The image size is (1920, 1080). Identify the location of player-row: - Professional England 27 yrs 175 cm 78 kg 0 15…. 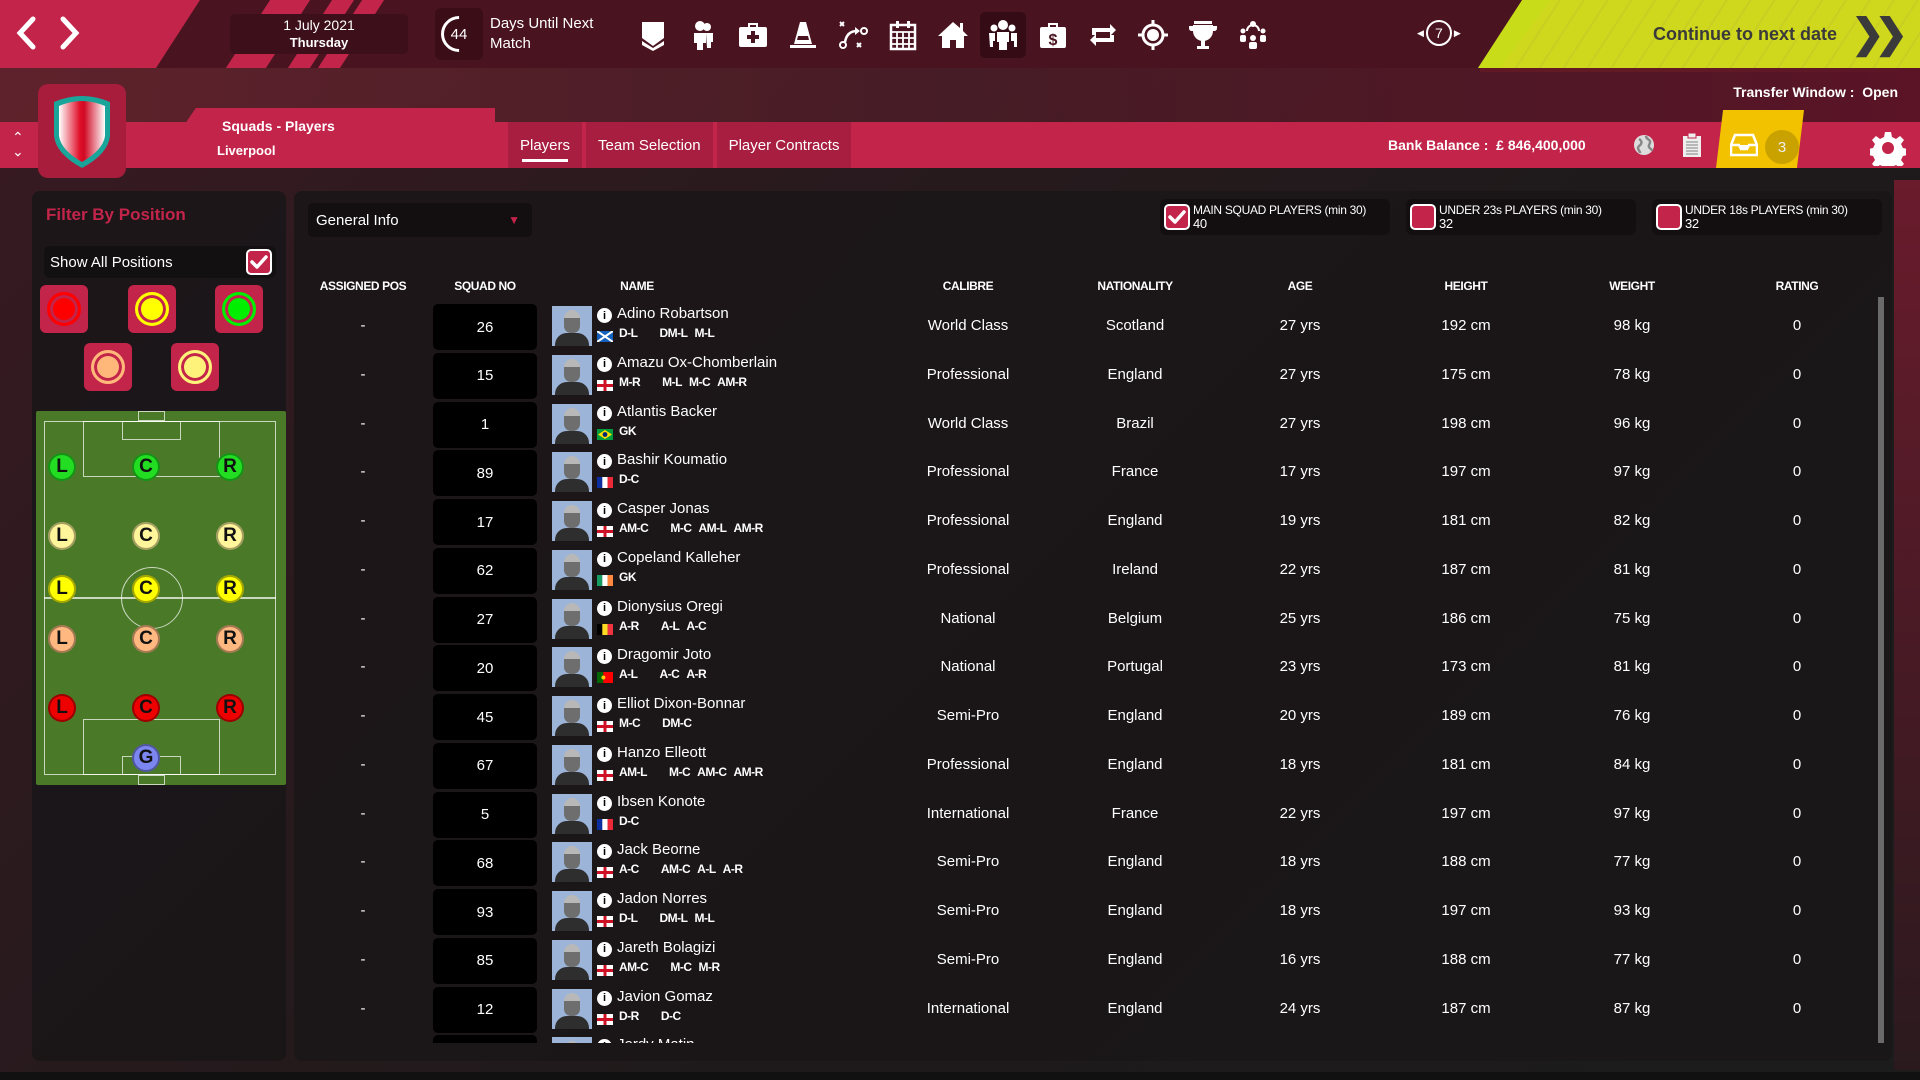
(1084, 376).